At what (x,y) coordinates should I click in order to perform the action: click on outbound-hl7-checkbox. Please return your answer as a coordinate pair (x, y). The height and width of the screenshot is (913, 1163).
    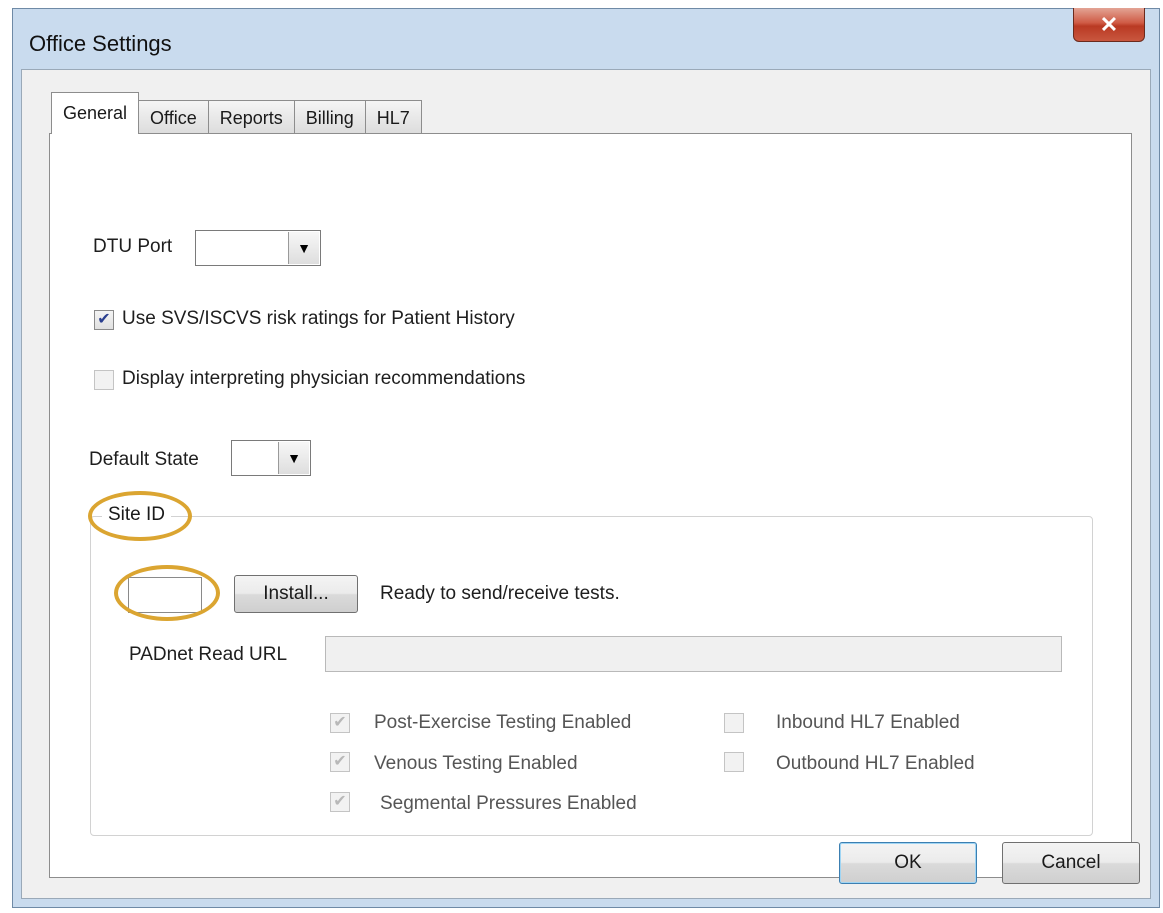
    Looking at the image, I should click on (734, 762).